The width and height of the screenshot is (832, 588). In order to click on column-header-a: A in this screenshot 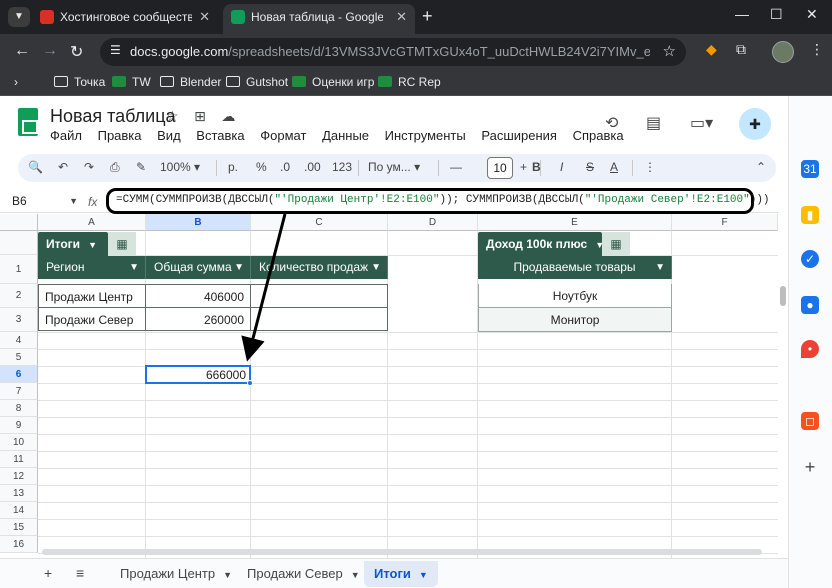, I will do `click(92, 222)`.